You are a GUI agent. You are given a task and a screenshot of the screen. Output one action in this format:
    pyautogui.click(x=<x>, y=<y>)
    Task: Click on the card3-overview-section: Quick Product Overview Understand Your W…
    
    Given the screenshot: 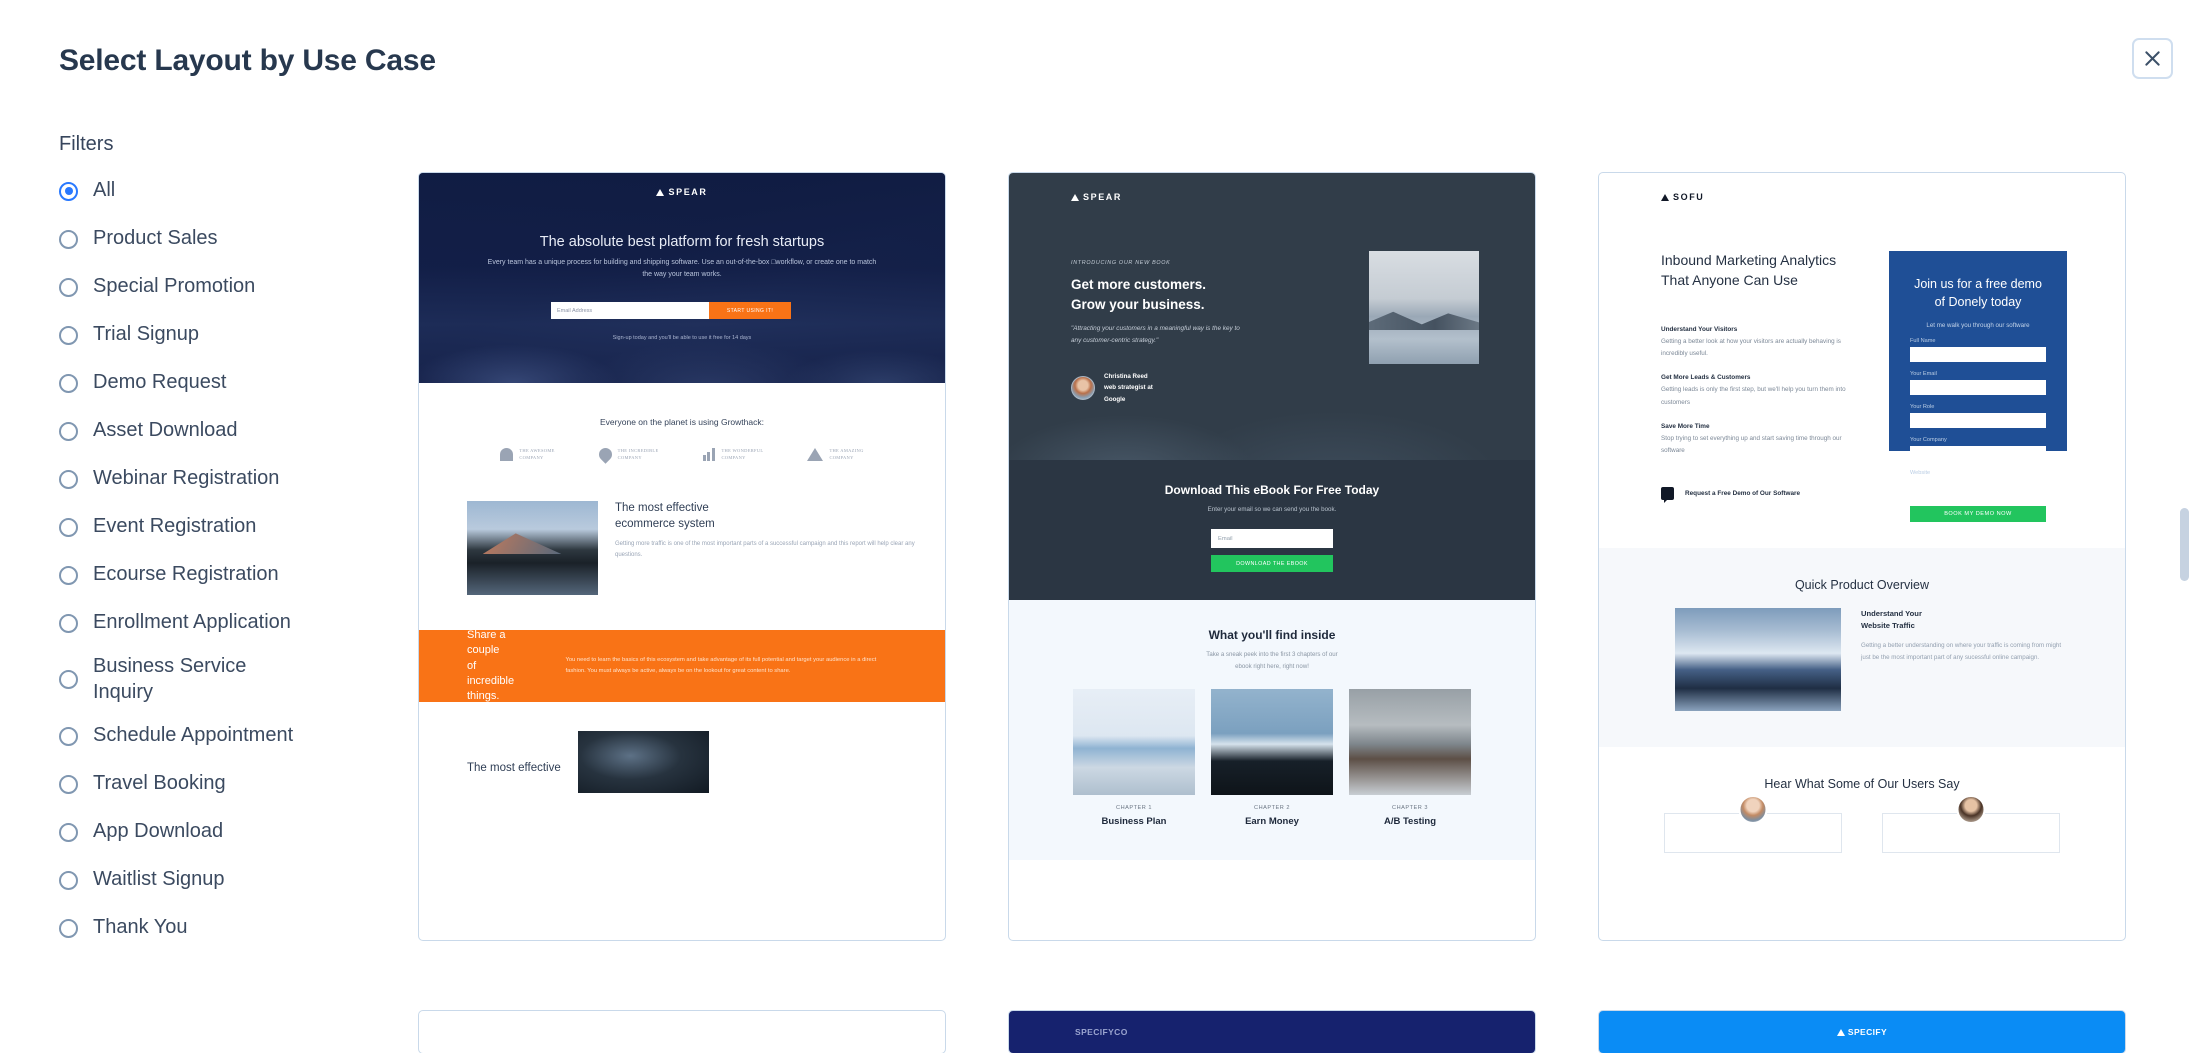 What is the action you would take?
    pyautogui.click(x=1862, y=648)
    